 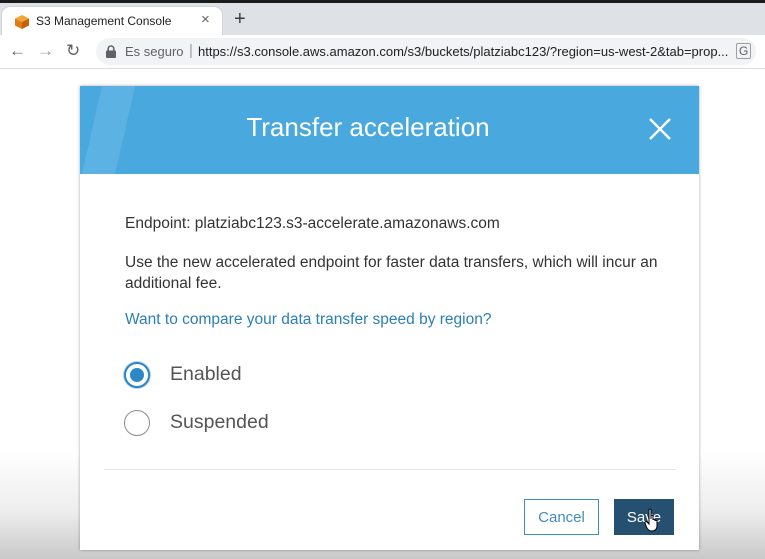 I want to click on dialog-header: Transfer acceleration, so click(x=389, y=130).